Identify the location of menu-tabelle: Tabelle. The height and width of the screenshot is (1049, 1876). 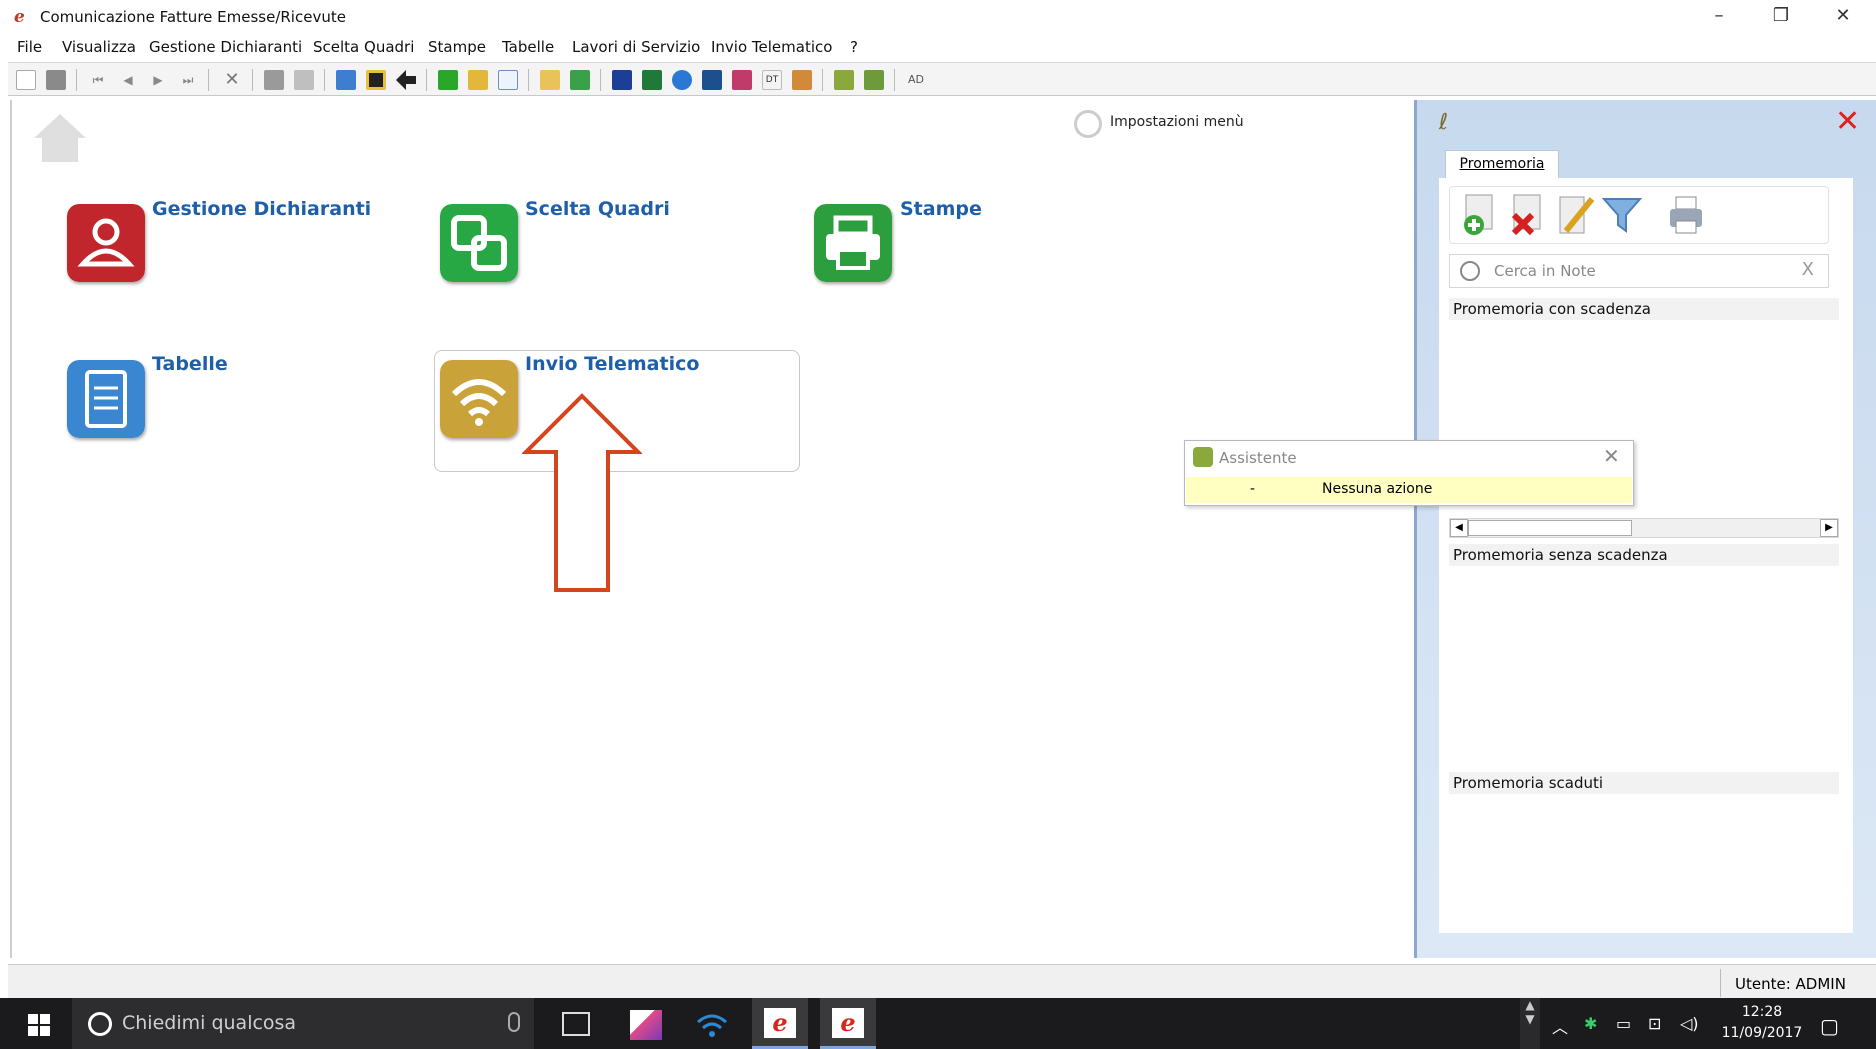
(528, 47).